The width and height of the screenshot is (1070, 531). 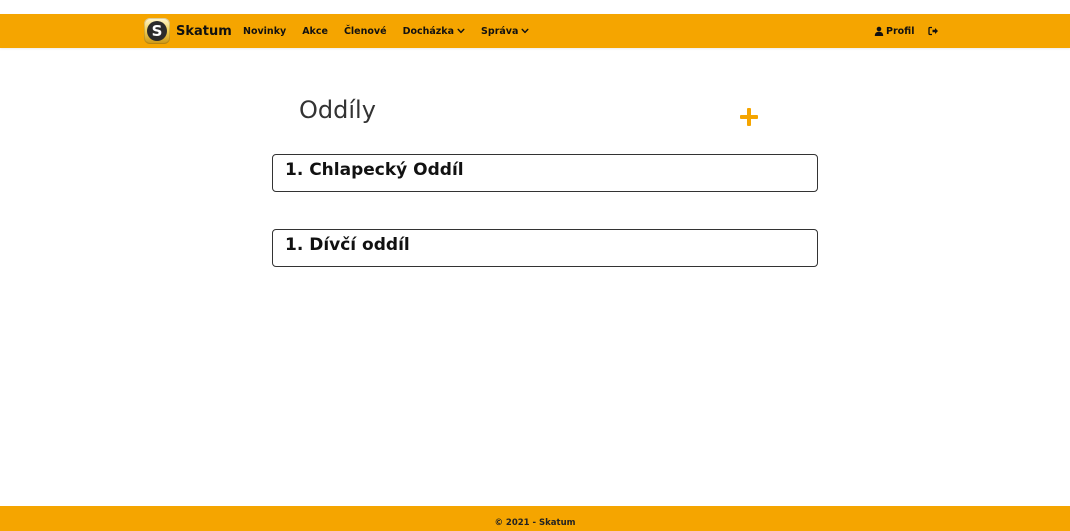 I want to click on nav-item-sprava: Správa, so click(x=505, y=31).